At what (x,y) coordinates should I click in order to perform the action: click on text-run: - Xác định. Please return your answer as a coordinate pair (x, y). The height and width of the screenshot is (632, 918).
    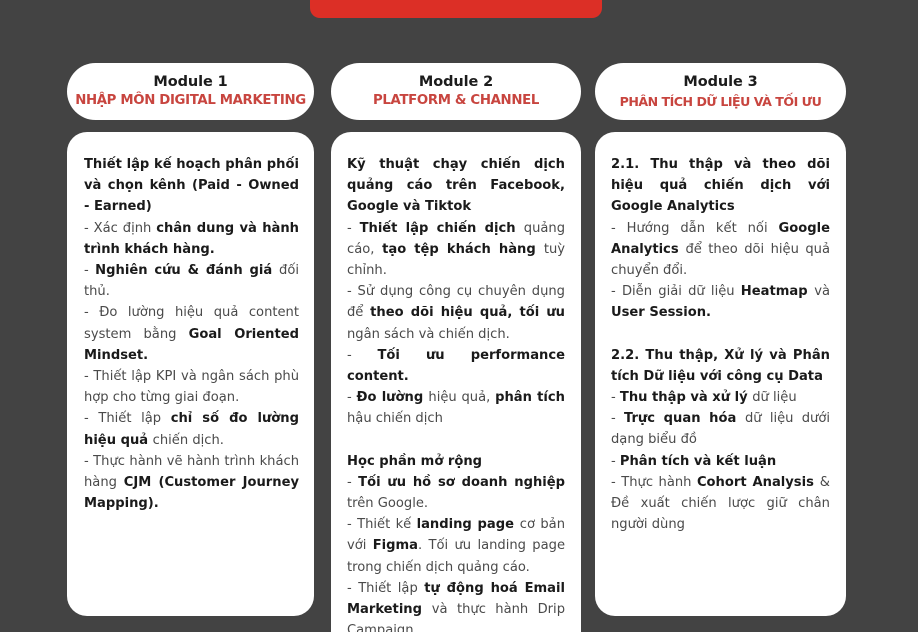
    Looking at the image, I should click on (120, 228).